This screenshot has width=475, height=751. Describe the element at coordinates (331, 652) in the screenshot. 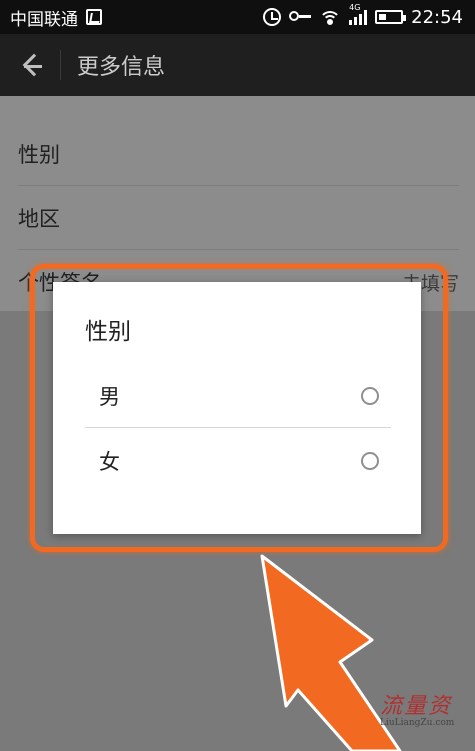

I see `pointer-arrow-icon` at that location.